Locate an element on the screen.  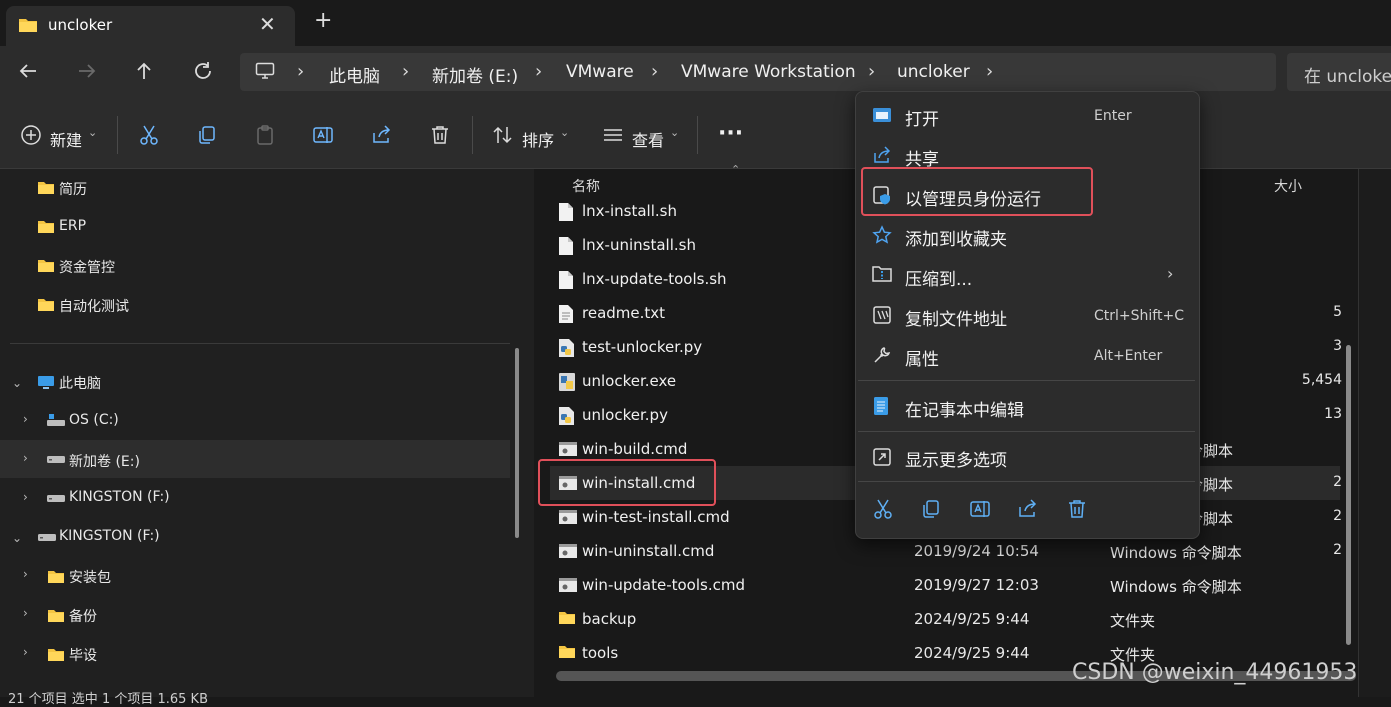
back-arrow-icon is located at coordinates (30, 73).